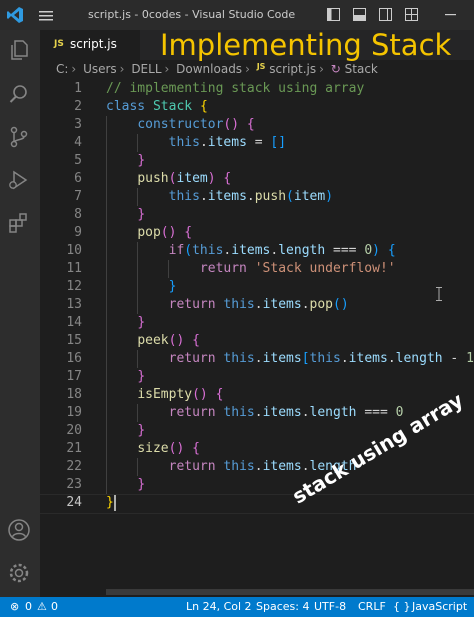 The height and width of the screenshot is (617, 474). Describe the element at coordinates (257, 161) in the screenshot. I see `code-line: 5 }` at that location.